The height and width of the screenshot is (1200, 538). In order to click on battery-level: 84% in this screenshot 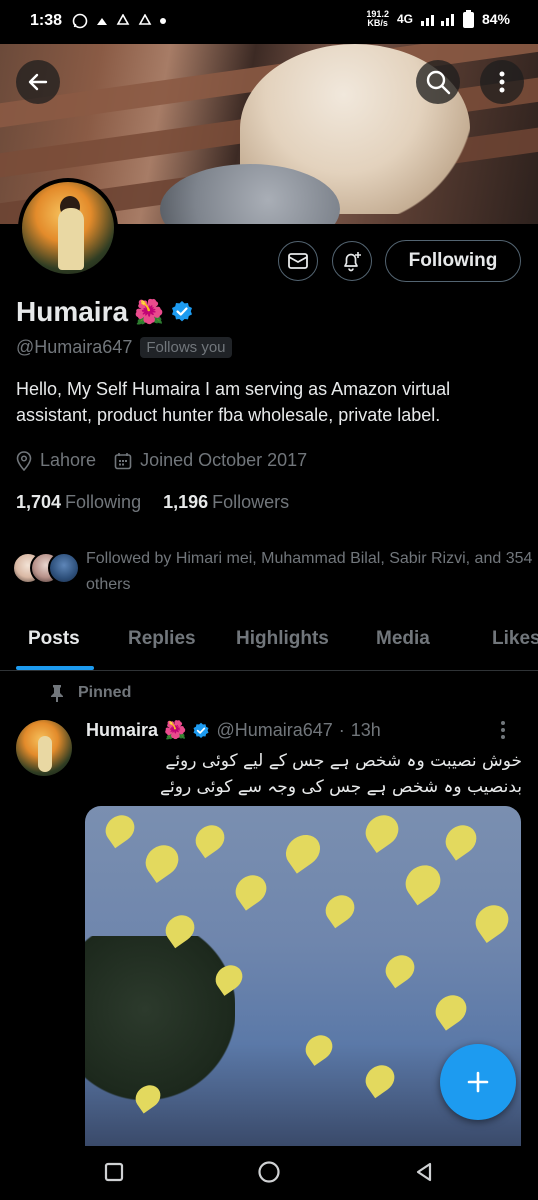, I will do `click(495, 19)`.